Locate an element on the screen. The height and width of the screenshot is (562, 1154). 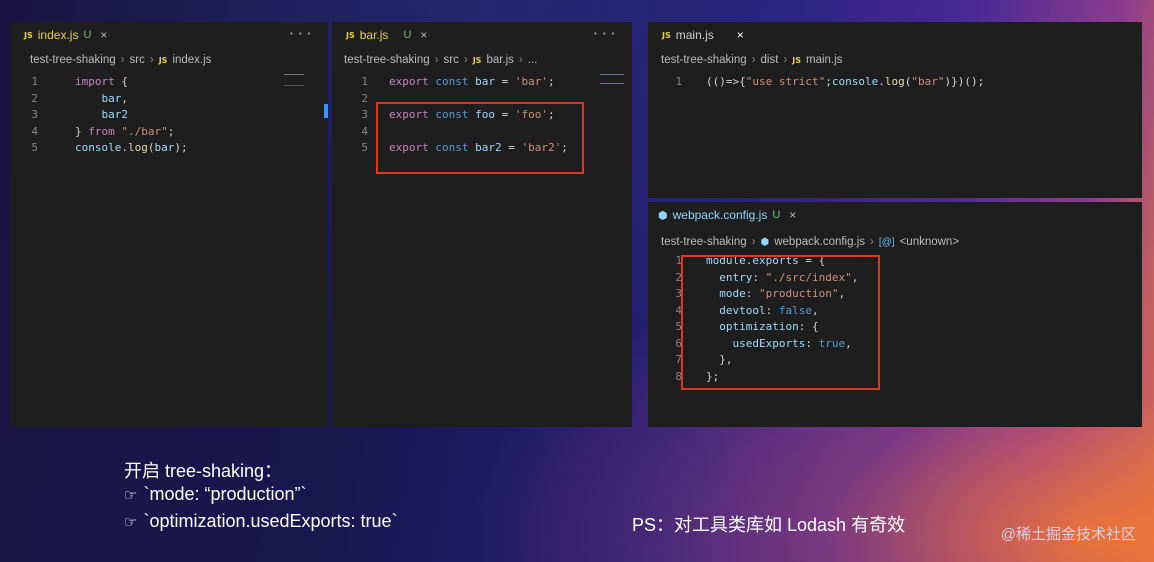
breadcrumb-folder: dist is located at coordinates (770, 60).